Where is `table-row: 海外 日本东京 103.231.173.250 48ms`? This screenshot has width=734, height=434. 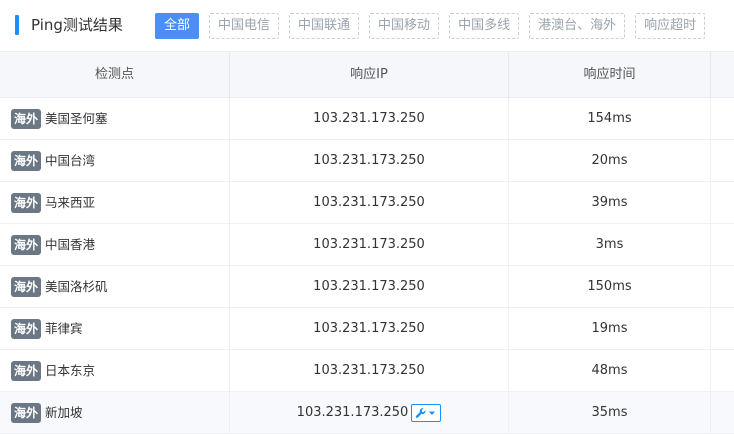
table-row: 海外 日本东京 103.231.173.250 48ms is located at coordinates (367, 371).